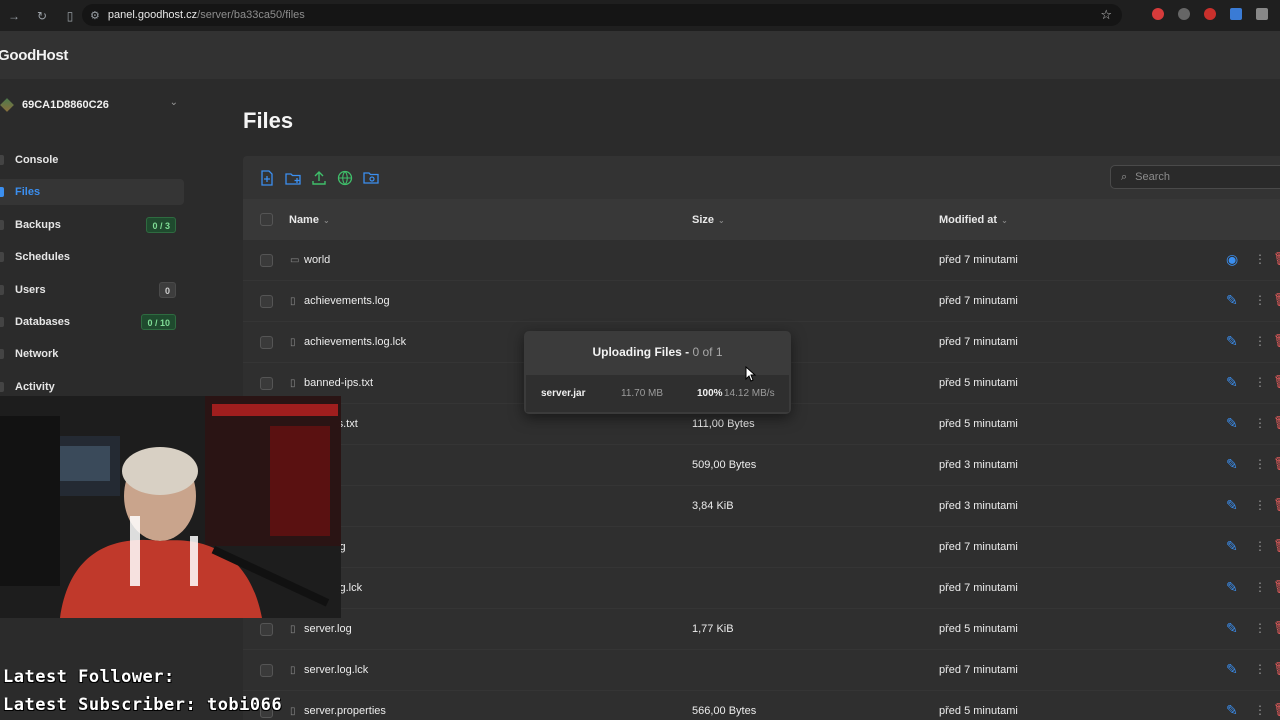 Image resolution: width=1280 pixels, height=720 pixels. Describe the element at coordinates (42, 16) in the screenshot. I see `reload-icon: ↻` at that location.